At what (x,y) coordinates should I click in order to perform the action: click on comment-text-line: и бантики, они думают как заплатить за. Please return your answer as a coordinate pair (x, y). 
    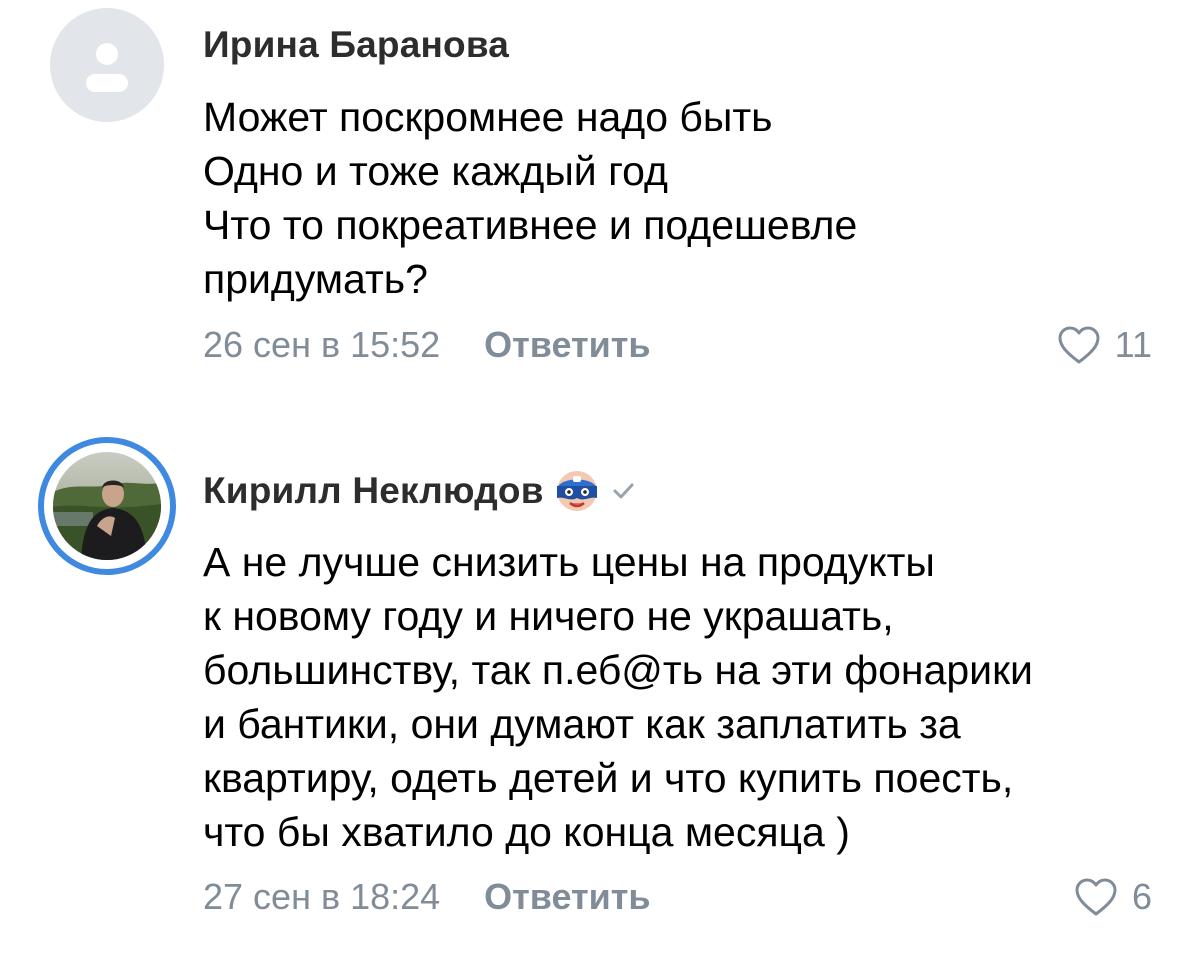
    Looking at the image, I should click on (582, 724).